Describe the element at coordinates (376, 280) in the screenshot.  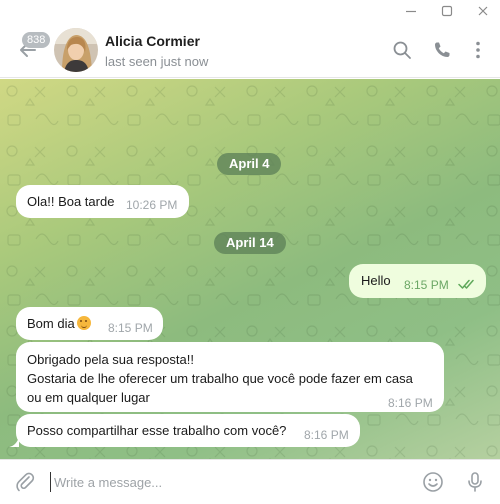
I see `message-text: Hello` at that location.